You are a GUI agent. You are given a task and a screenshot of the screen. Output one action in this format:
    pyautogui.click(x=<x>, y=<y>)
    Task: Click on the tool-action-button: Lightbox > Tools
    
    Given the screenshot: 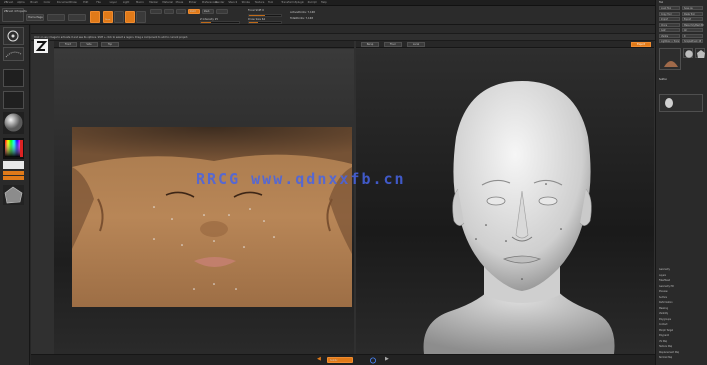 What is the action you would take?
    pyautogui.click(x=669, y=41)
    